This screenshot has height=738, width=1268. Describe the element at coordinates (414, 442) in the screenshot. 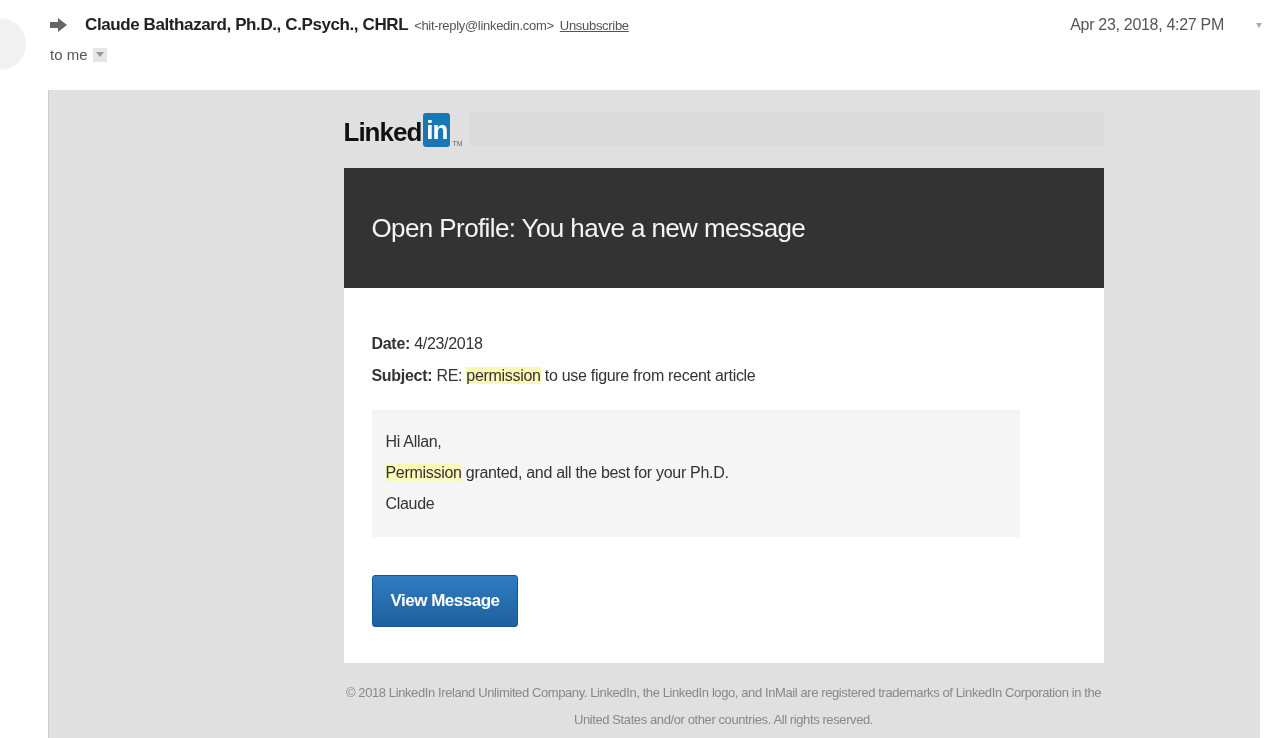

I see `message-line: Hi Allan,` at that location.